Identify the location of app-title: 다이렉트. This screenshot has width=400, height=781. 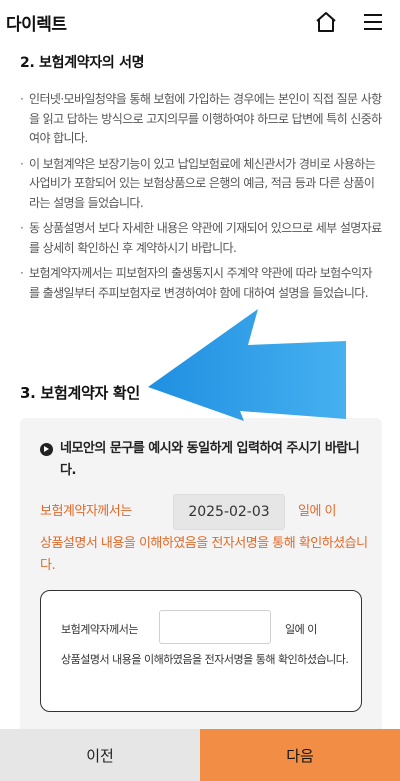
(36, 25).